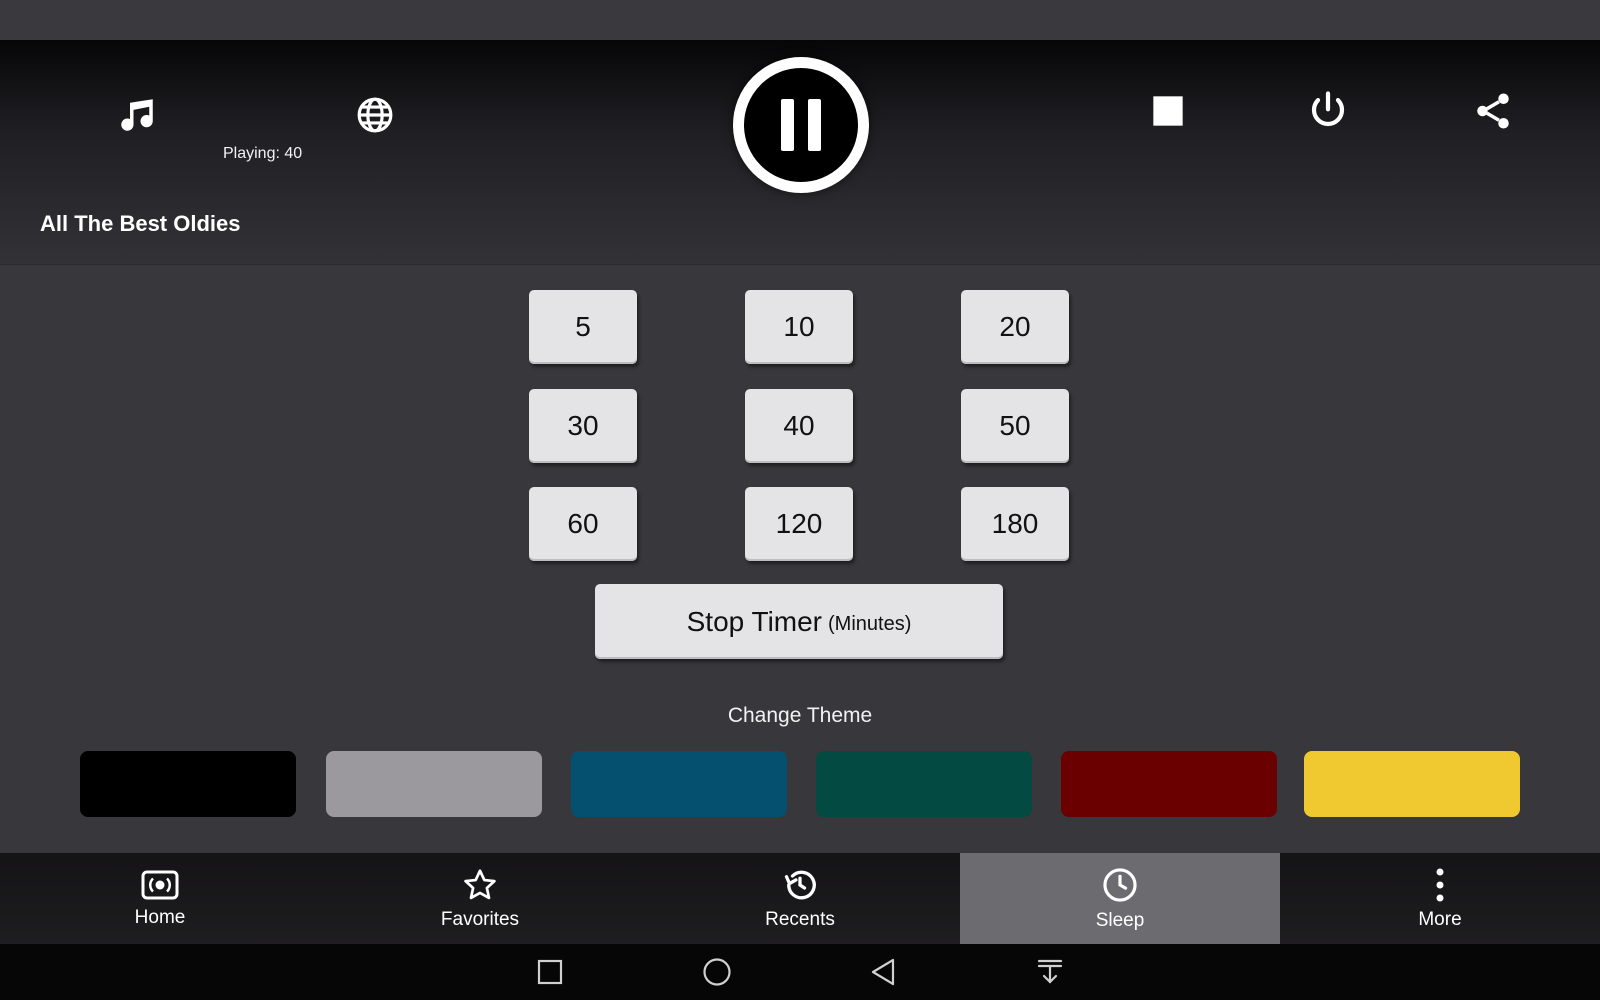 The image size is (1600, 1000). I want to click on timer-5-button: 5, so click(583, 327).